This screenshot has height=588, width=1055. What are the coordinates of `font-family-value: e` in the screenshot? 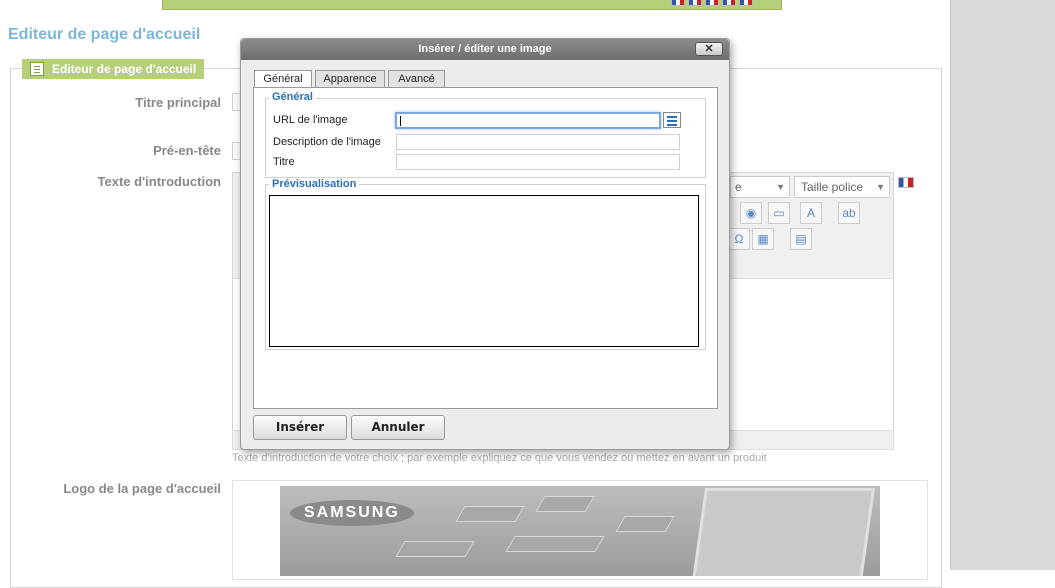 It's located at (738, 187).